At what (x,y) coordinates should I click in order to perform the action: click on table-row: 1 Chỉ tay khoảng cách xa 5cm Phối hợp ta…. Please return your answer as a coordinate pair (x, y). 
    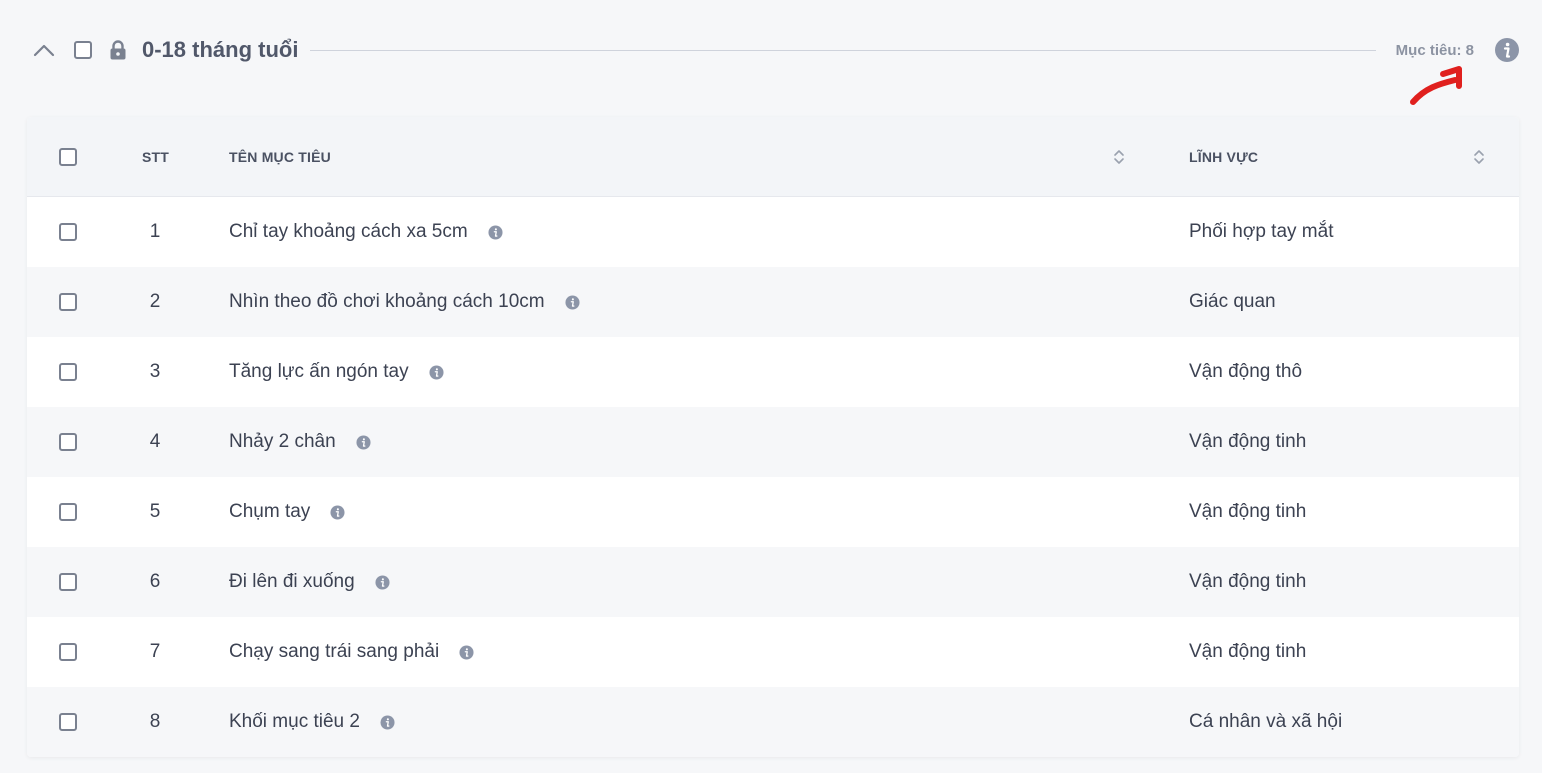
    Looking at the image, I should click on (773, 232).